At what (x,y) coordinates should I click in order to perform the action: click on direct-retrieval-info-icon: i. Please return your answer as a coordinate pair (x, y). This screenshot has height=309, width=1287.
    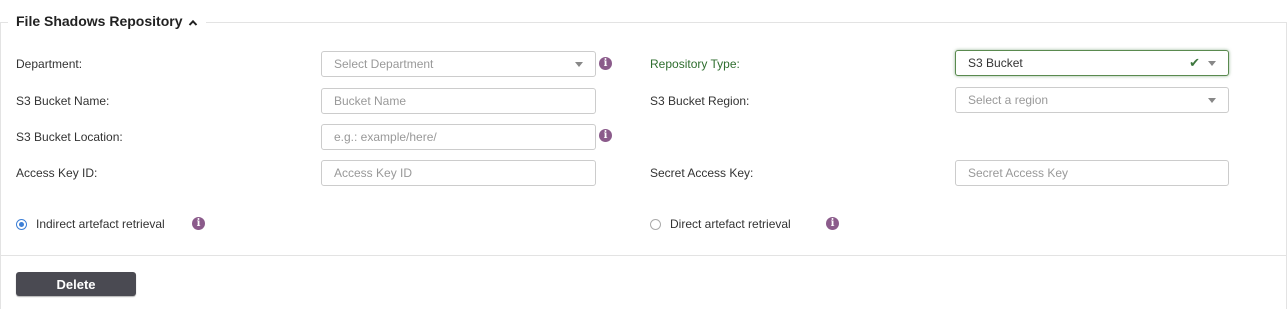
    Looking at the image, I should click on (832, 223).